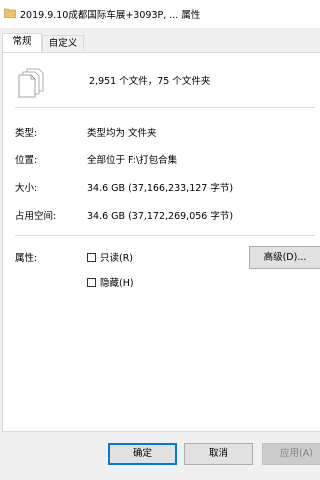 This screenshot has width=320, height=480. Describe the element at coordinates (91, 257) in the screenshot. I see `readonly-checkbox` at that location.